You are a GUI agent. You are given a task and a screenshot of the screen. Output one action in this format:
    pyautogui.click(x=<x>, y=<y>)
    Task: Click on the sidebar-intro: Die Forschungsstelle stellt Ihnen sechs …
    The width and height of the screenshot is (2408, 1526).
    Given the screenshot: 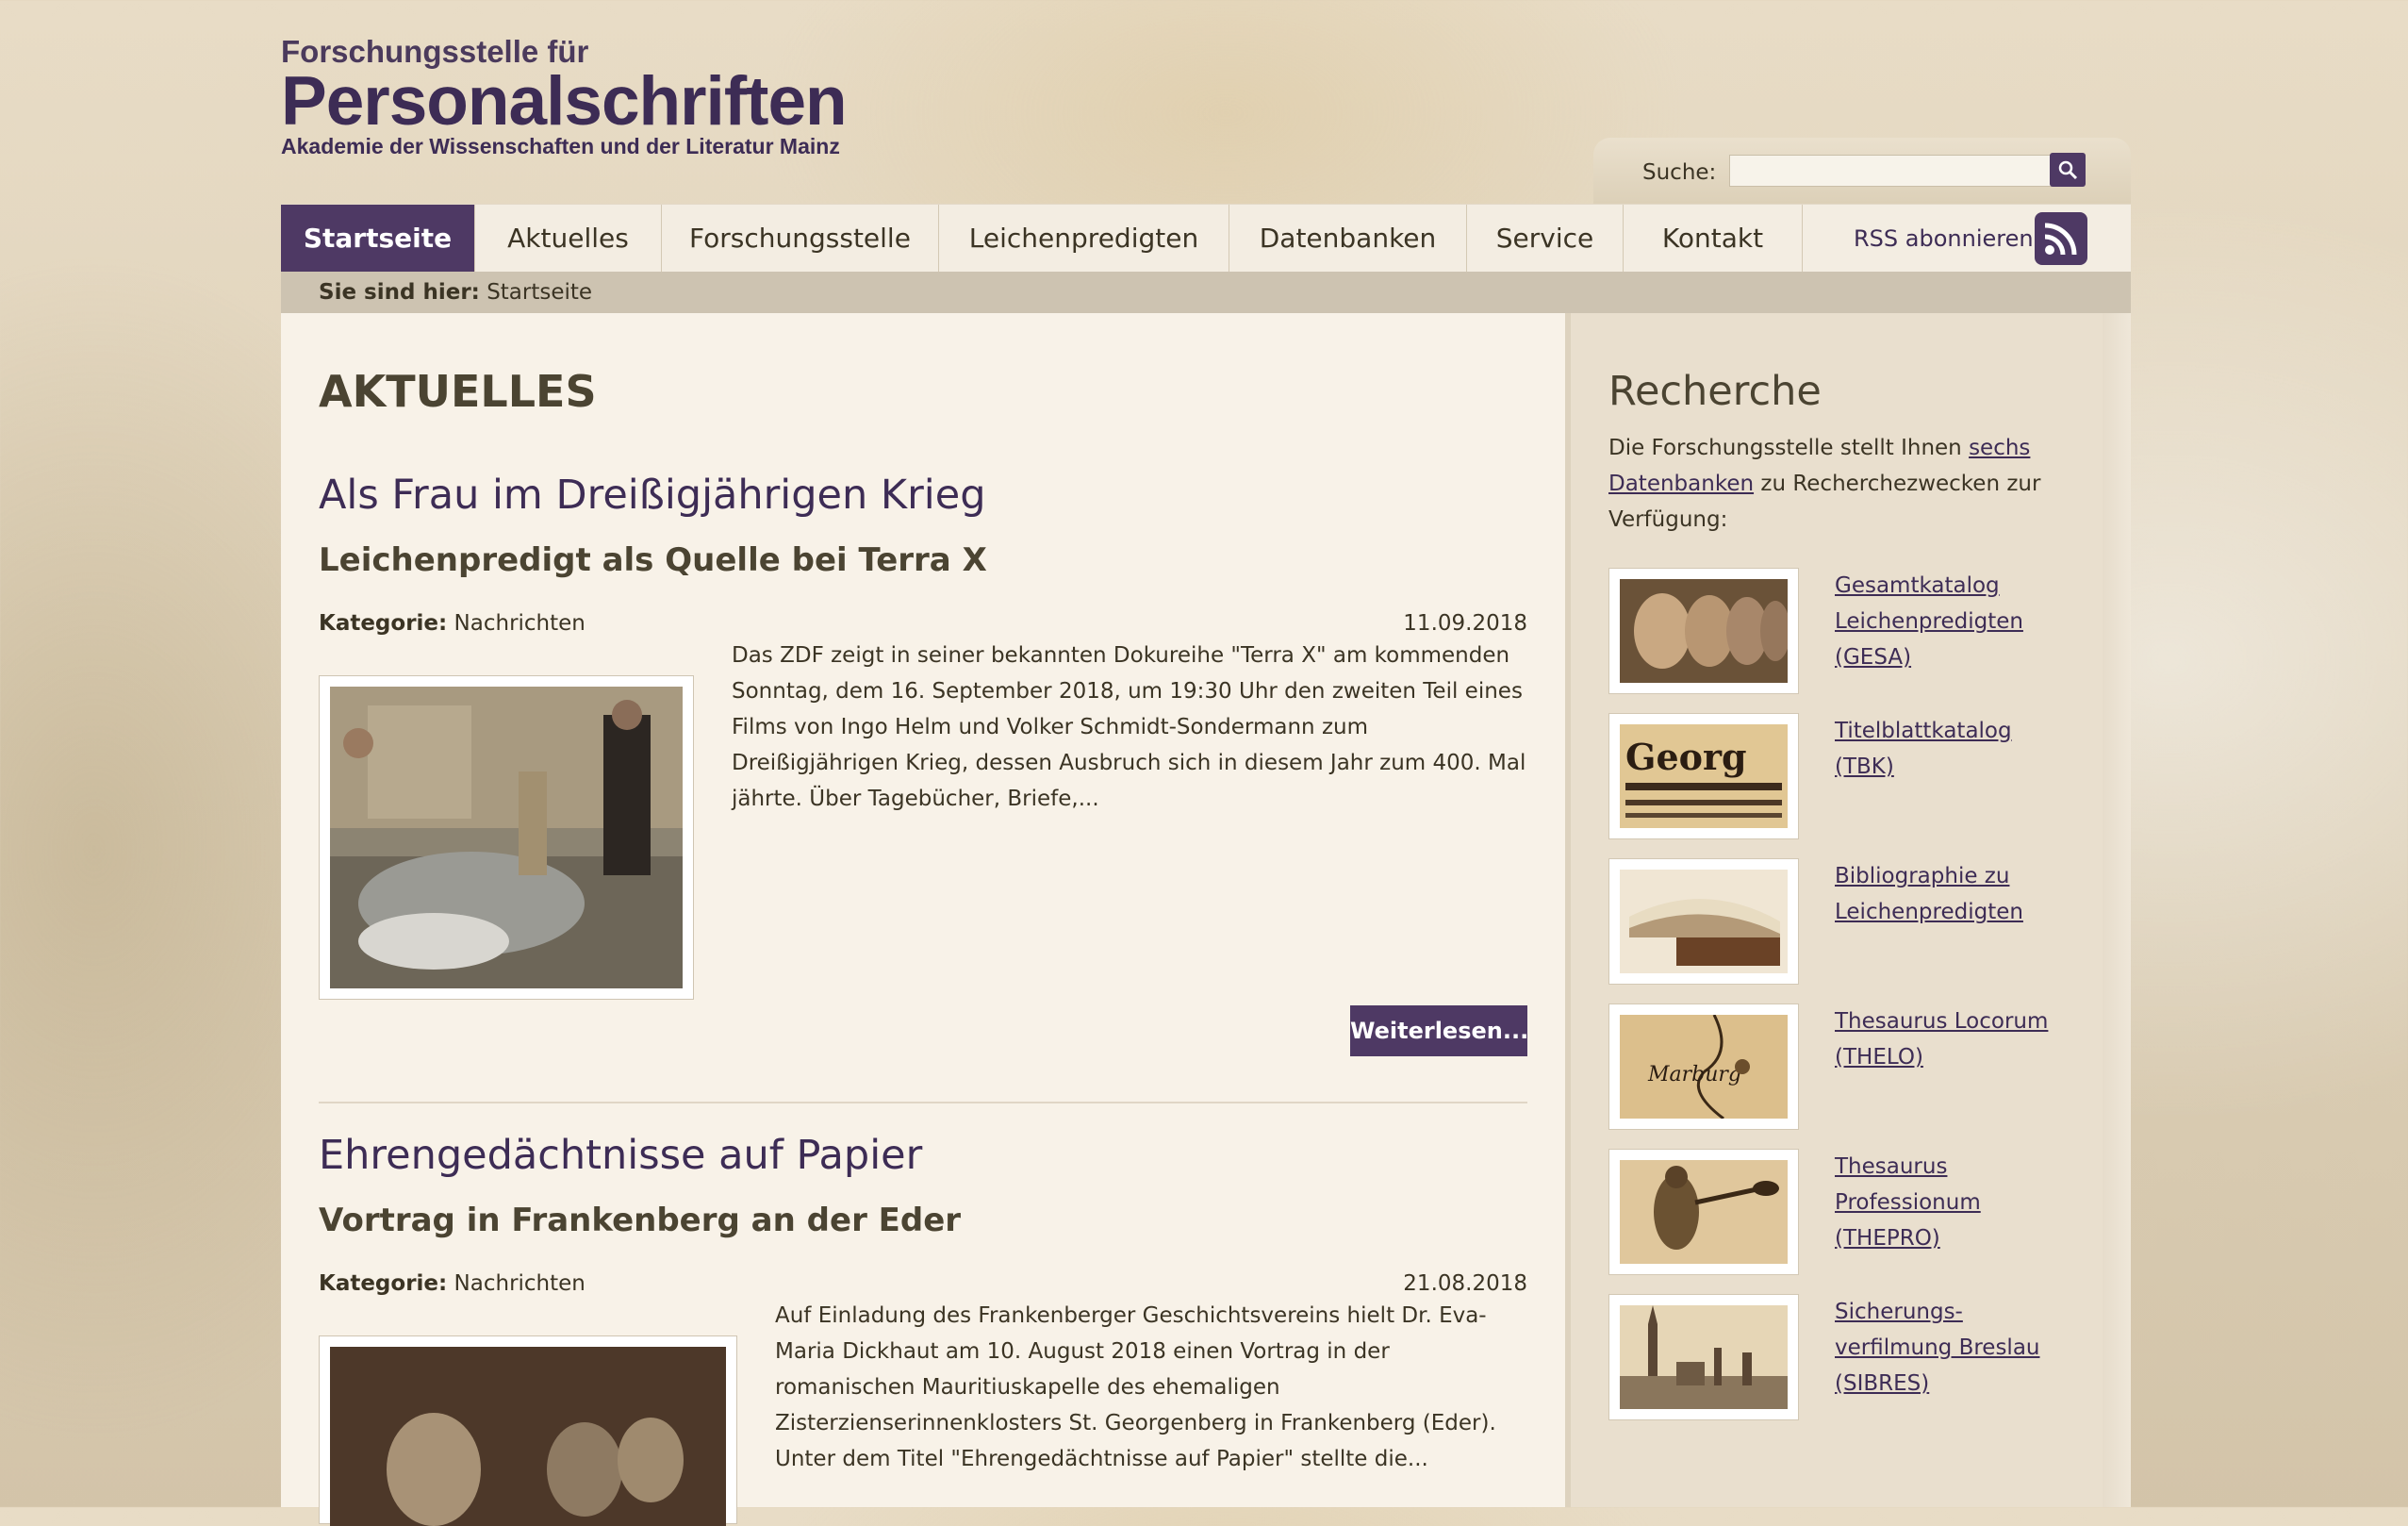 What is the action you would take?
    pyautogui.click(x=1844, y=484)
    